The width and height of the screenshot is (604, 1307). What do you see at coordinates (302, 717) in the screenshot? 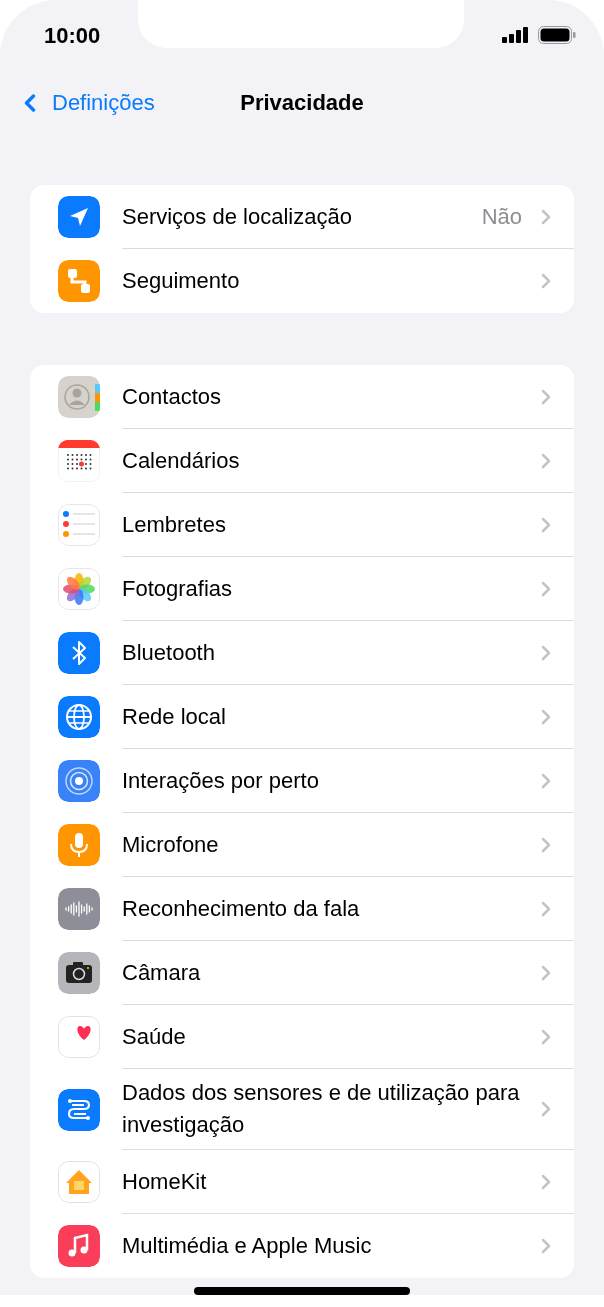
I see `settings-row: Rede local` at bounding box center [302, 717].